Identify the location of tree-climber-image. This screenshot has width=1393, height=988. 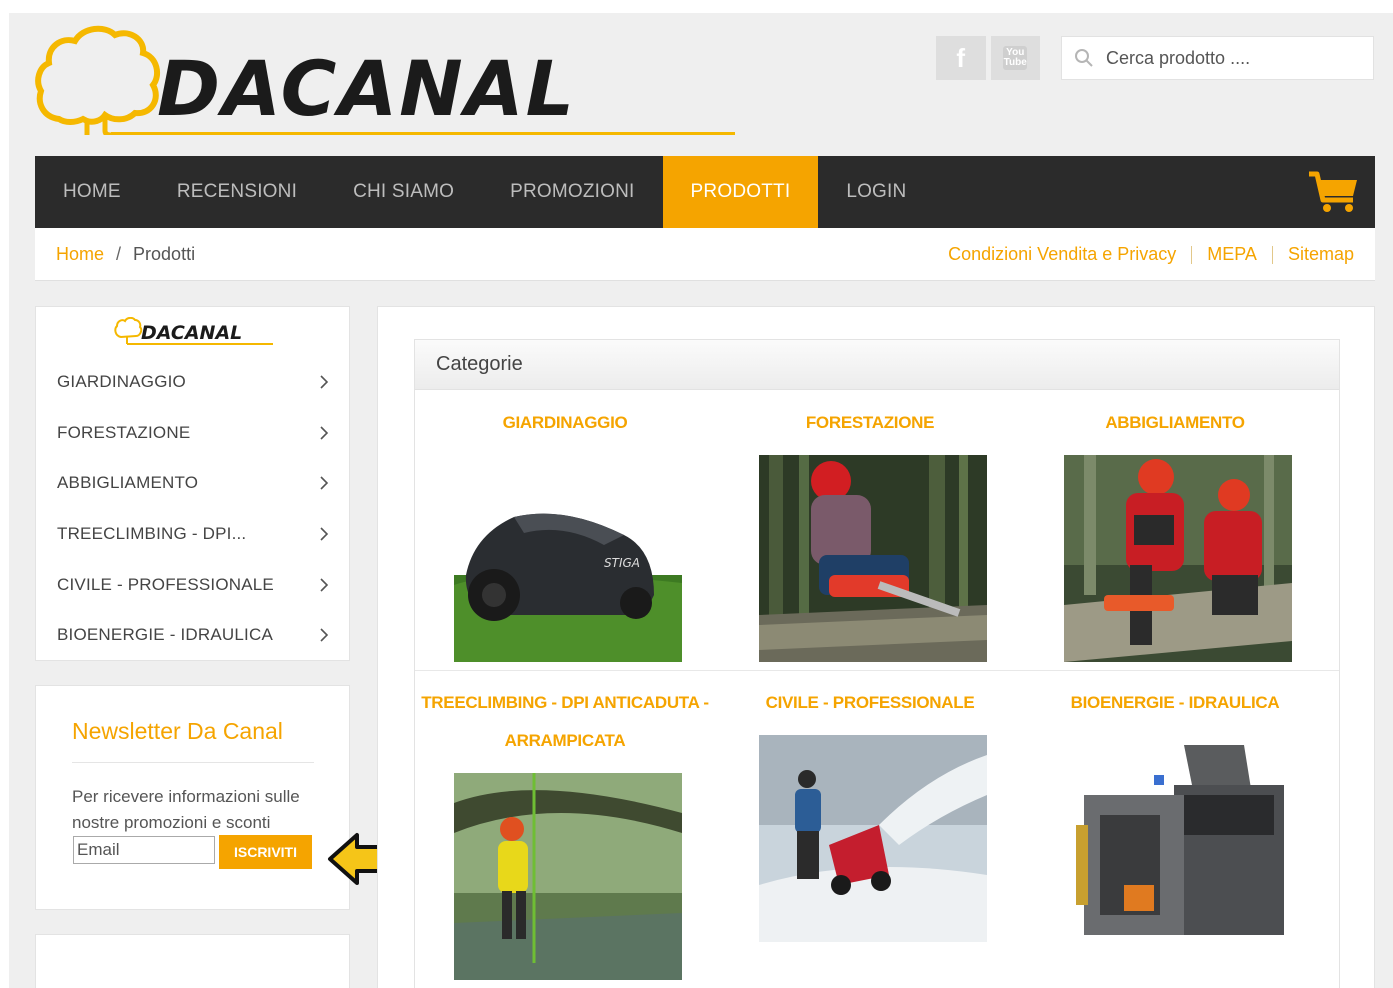
(568, 876).